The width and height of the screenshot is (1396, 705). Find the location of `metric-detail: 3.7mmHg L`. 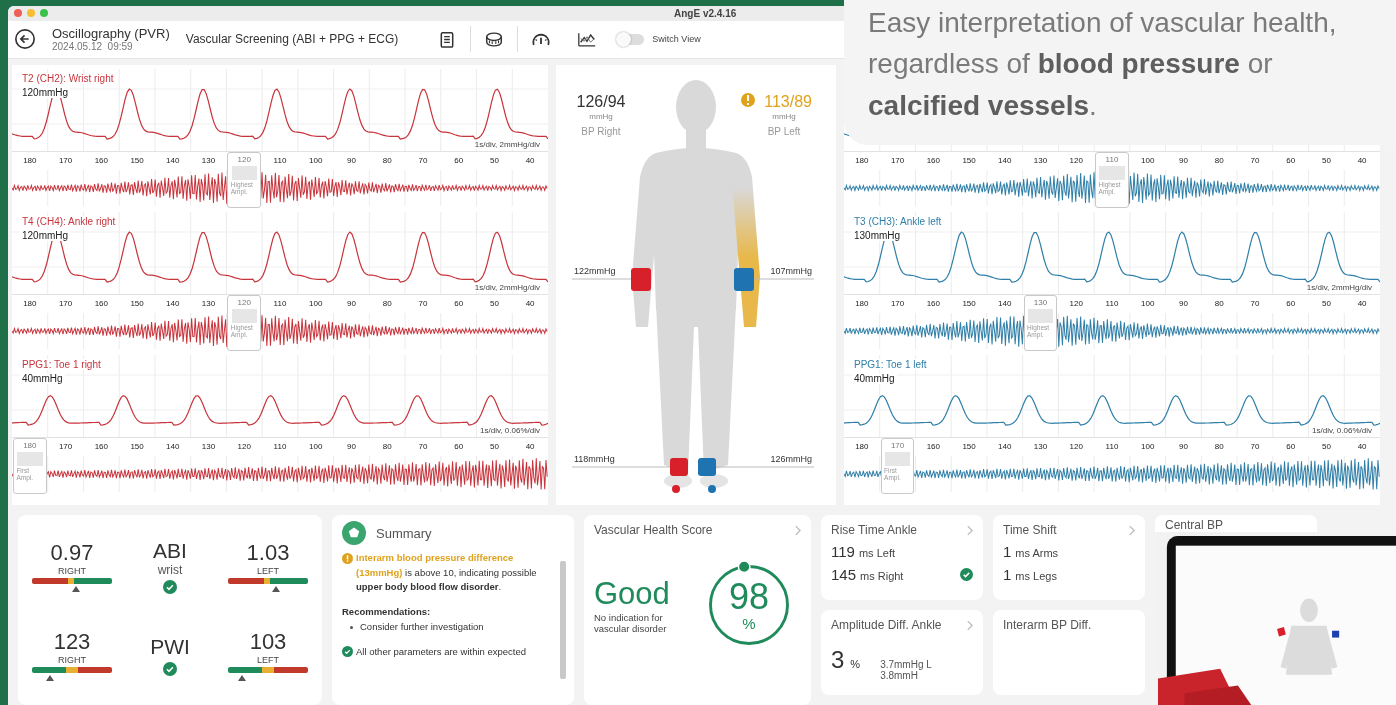

metric-detail: 3.7mmHg L is located at coordinates (906, 664).